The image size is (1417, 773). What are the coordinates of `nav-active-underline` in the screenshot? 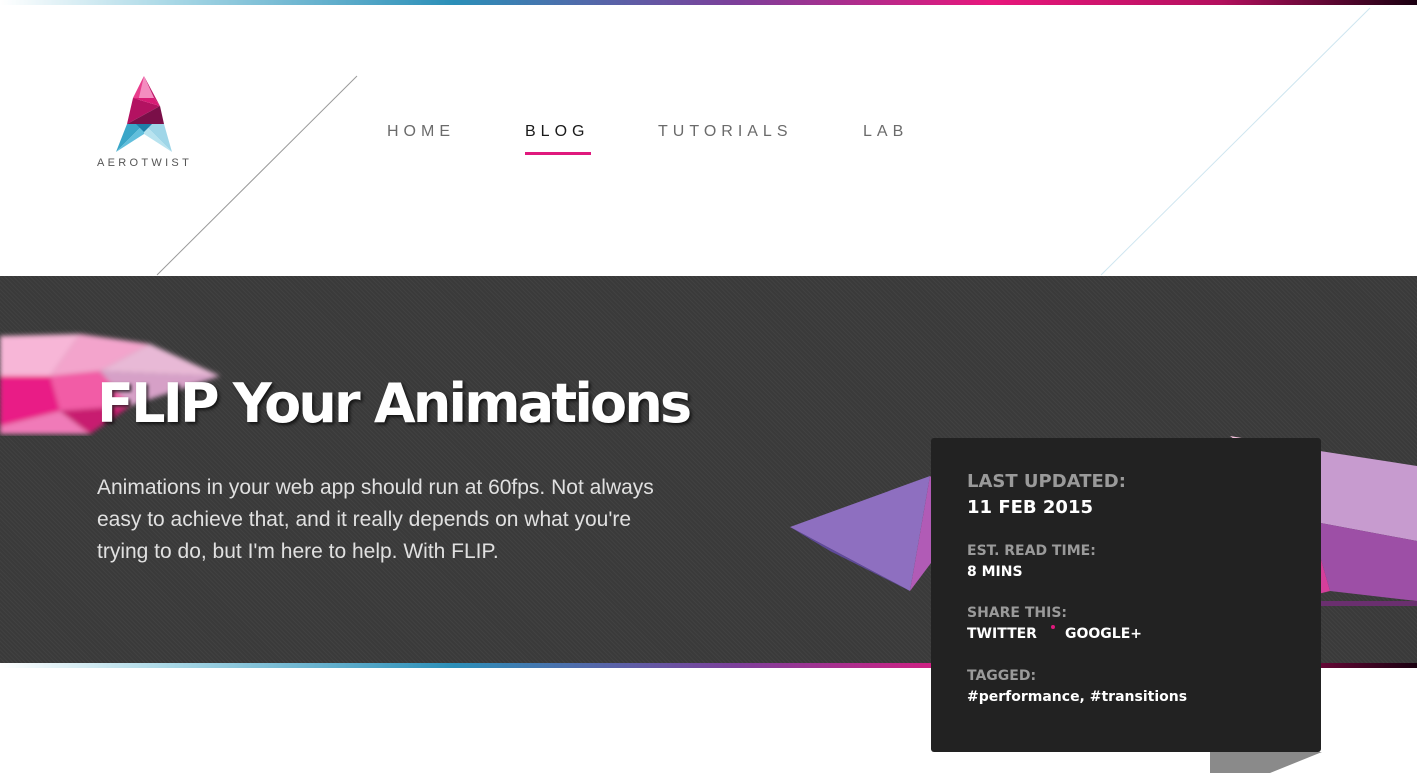 It's located at (558, 153).